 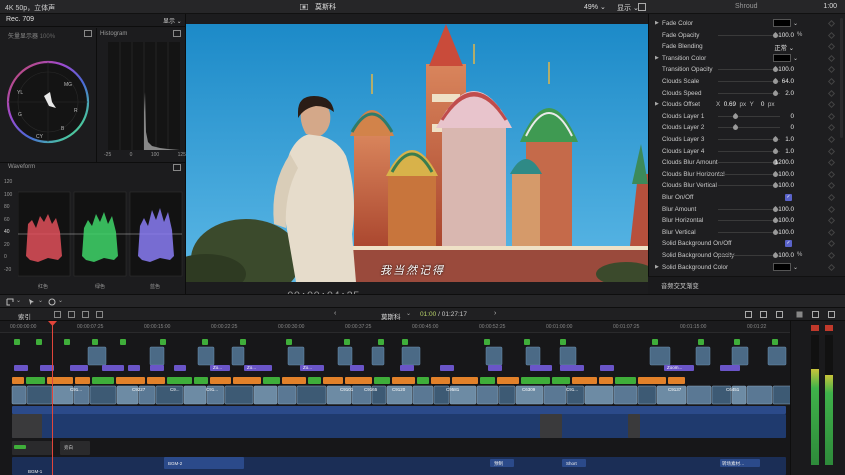 I want to click on chevron-down-icon: ⌄, so click(x=795, y=58).